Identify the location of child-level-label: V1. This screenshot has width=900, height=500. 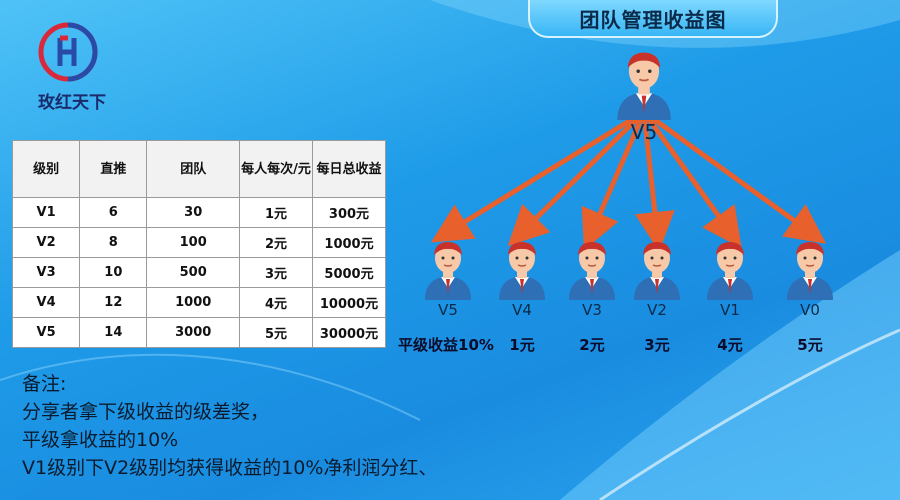
(730, 310).